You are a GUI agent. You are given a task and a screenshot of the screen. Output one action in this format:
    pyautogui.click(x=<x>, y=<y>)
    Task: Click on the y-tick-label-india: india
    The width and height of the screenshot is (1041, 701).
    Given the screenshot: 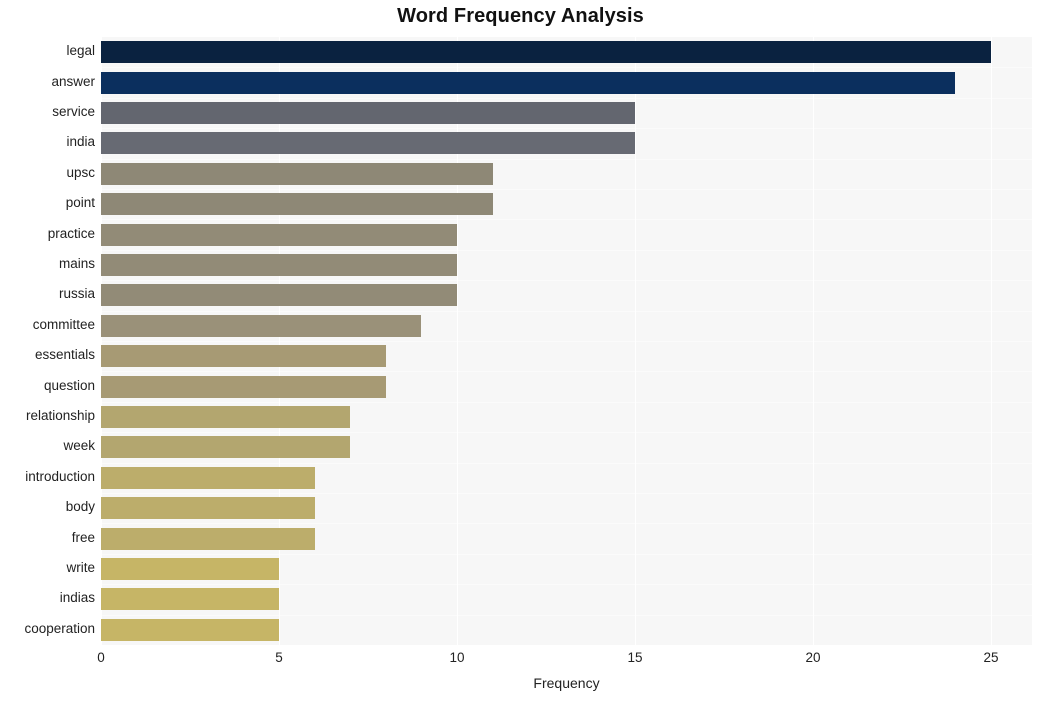 What is the action you would take?
    pyautogui.click(x=80, y=142)
    